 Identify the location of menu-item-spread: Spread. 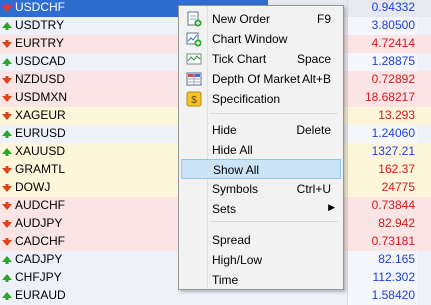
(261, 240).